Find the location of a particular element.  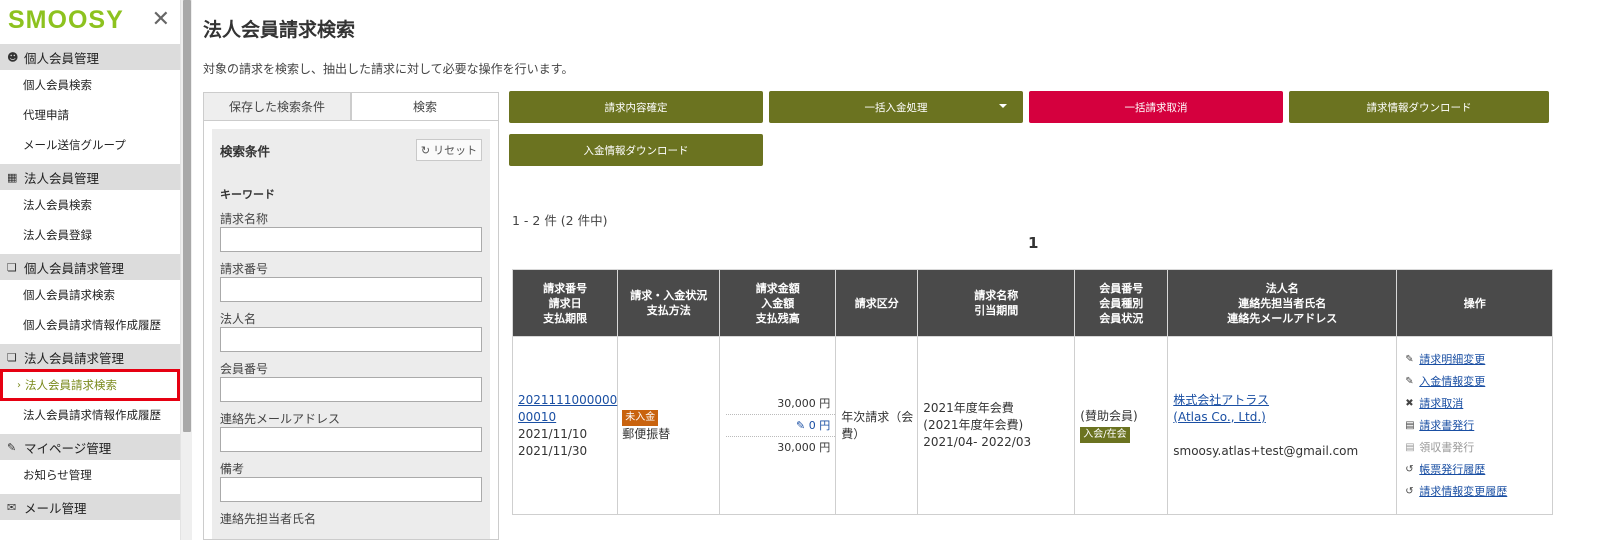

cell-category: 年次請求（会費） is located at coordinates (877, 425).